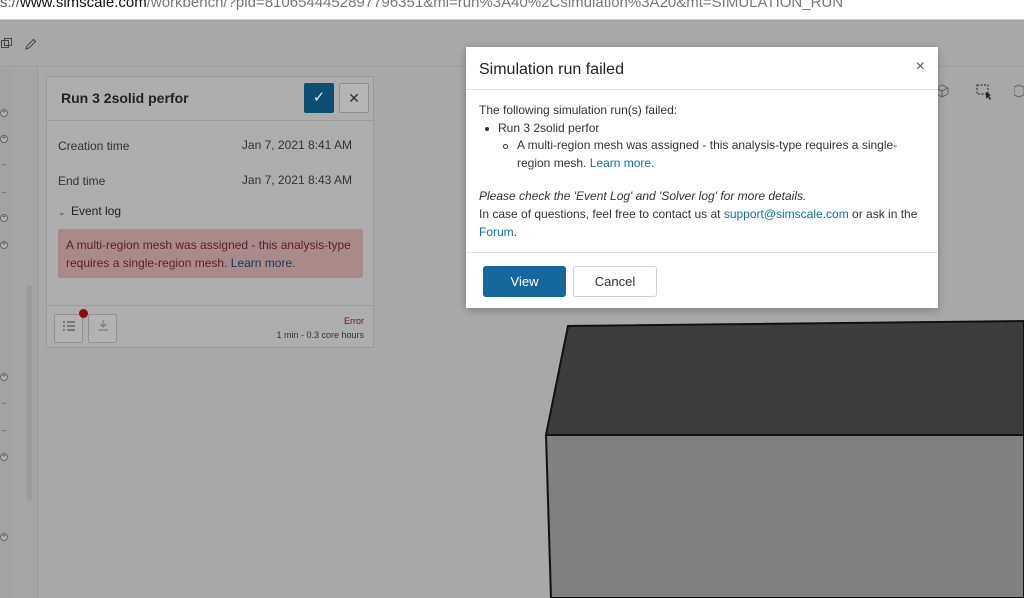  What do you see at coordinates (707, 129) in the screenshot?
I see `failed-run-item: Run 3 2solid perfor` at bounding box center [707, 129].